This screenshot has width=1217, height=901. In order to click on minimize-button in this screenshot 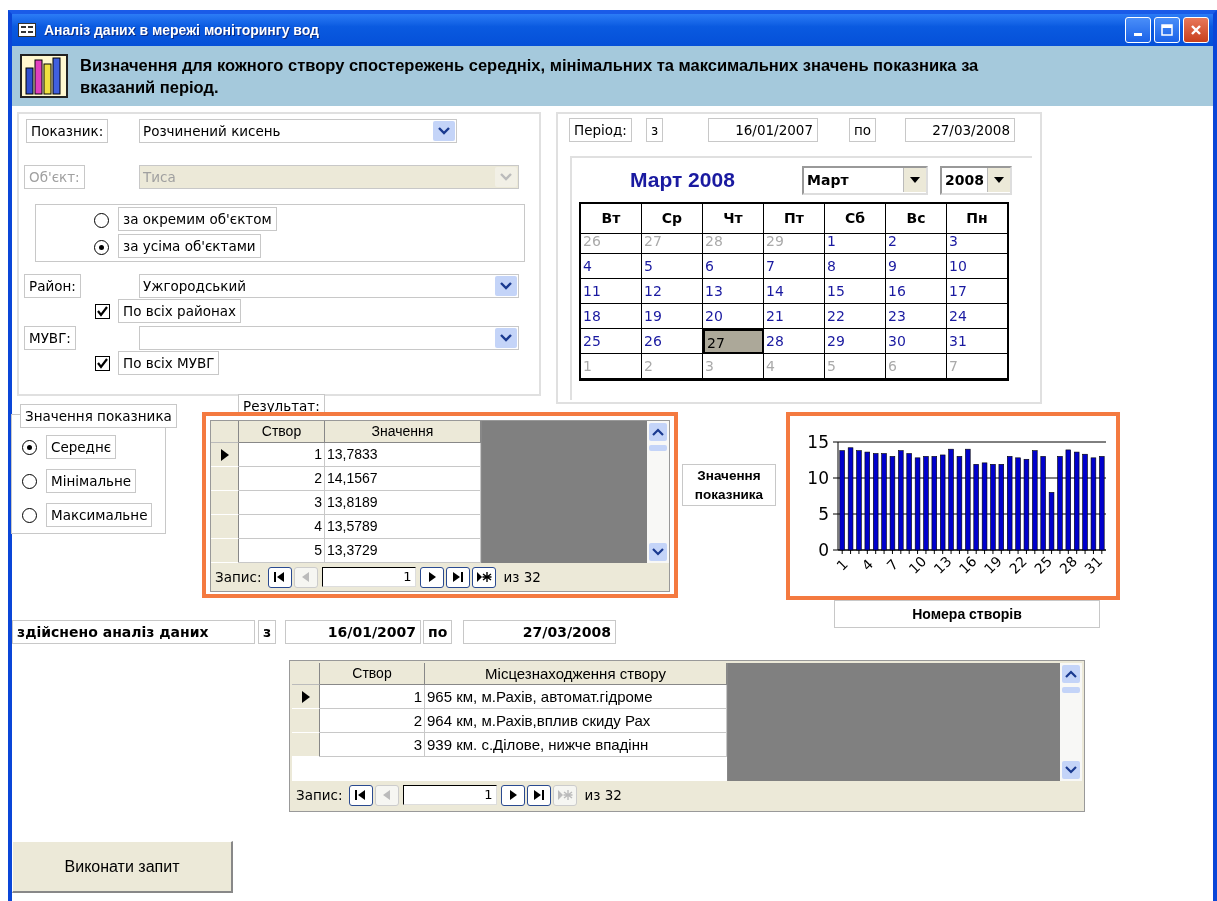, I will do `click(1138, 30)`.